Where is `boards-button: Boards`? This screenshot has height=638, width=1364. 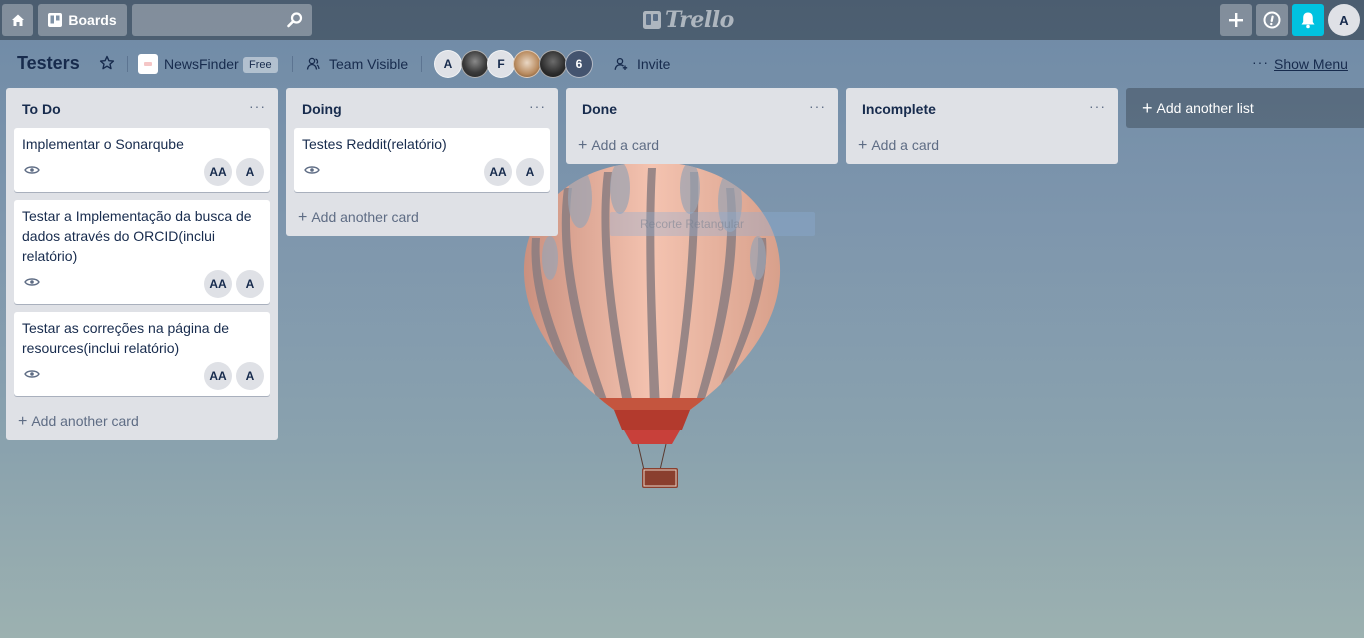 boards-button: Boards is located at coordinates (82, 20).